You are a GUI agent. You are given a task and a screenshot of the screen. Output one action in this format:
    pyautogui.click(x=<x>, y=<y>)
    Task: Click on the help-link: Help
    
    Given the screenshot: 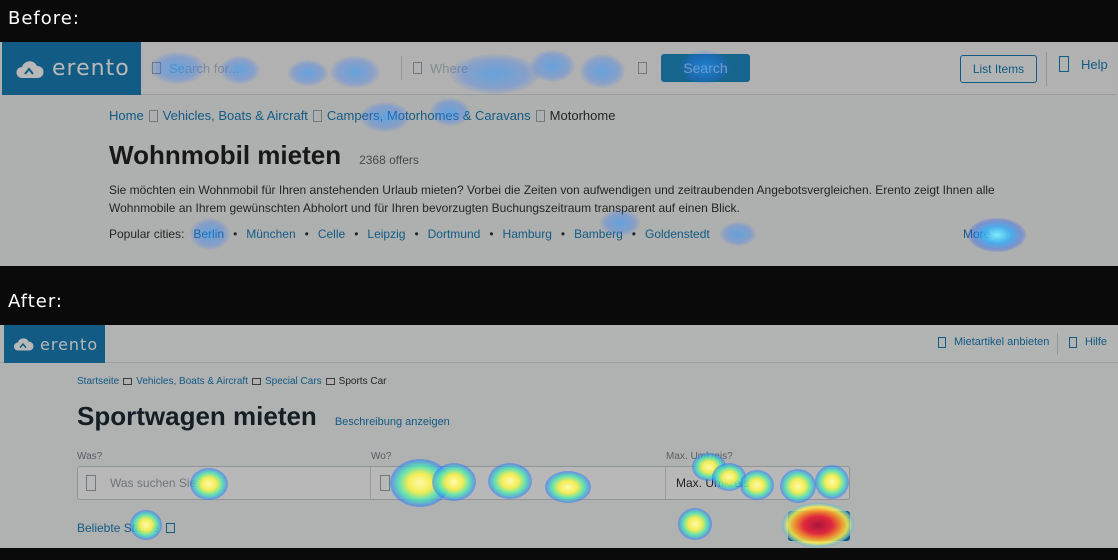 What is the action you would take?
    pyautogui.click(x=1083, y=64)
    